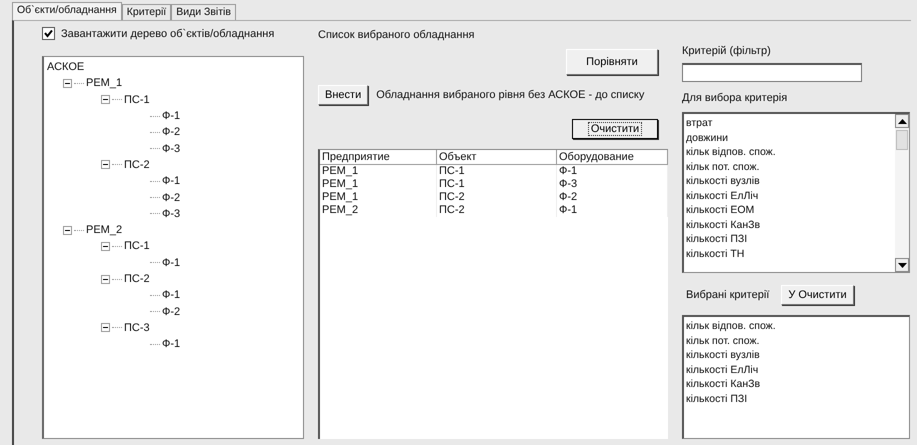 This screenshot has width=917, height=445. Describe the element at coordinates (147, 12) in the screenshot. I see `tab: Критерії` at that location.